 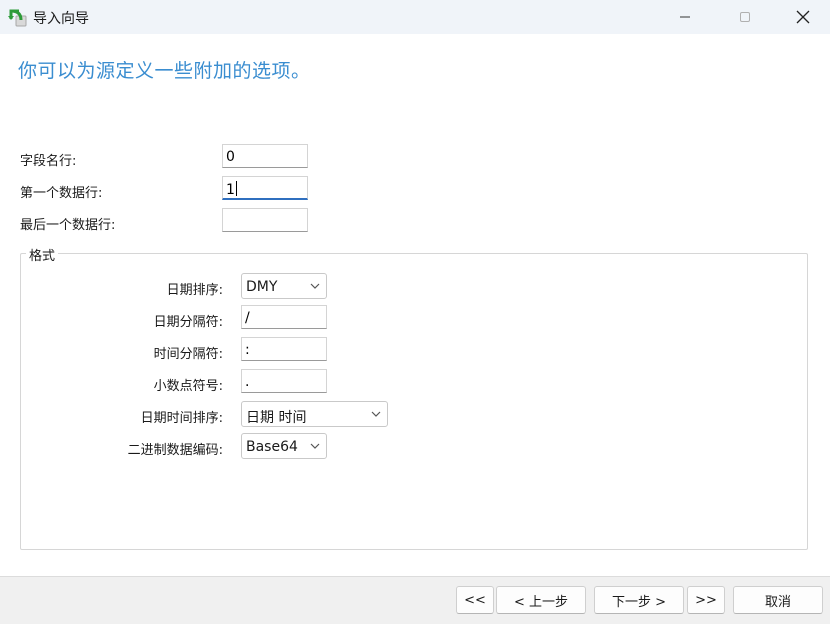 I want to click on datetime-order-label: 日期时间排序:, so click(x=181, y=418).